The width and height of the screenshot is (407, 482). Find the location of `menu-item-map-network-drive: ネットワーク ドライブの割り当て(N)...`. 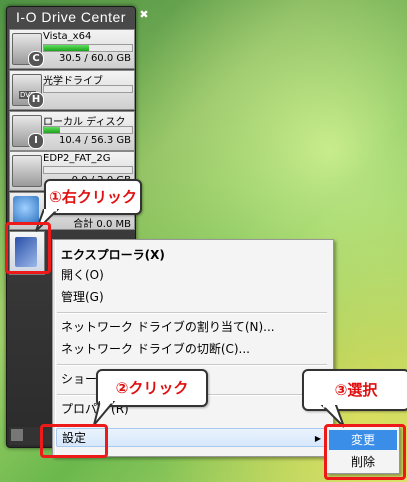

menu-item-map-network-drive: ネットワーク ドライブの割り当て(N)... is located at coordinates (192, 327).